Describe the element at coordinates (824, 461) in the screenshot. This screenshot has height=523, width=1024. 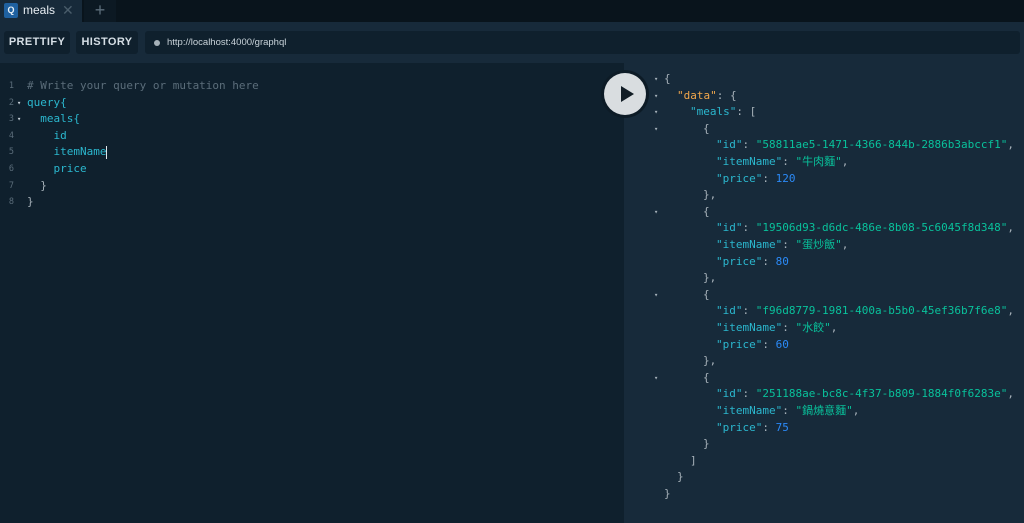
I see `result-line: ]` at that location.